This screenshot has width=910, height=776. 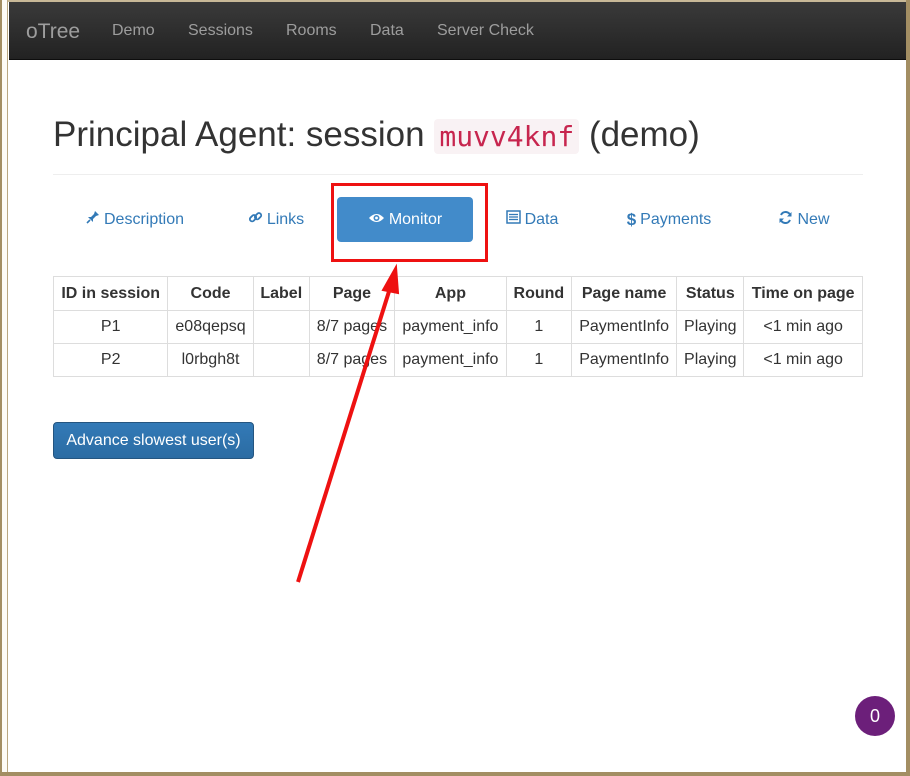 What do you see at coordinates (450, 293) in the screenshot?
I see `column-header: App` at bounding box center [450, 293].